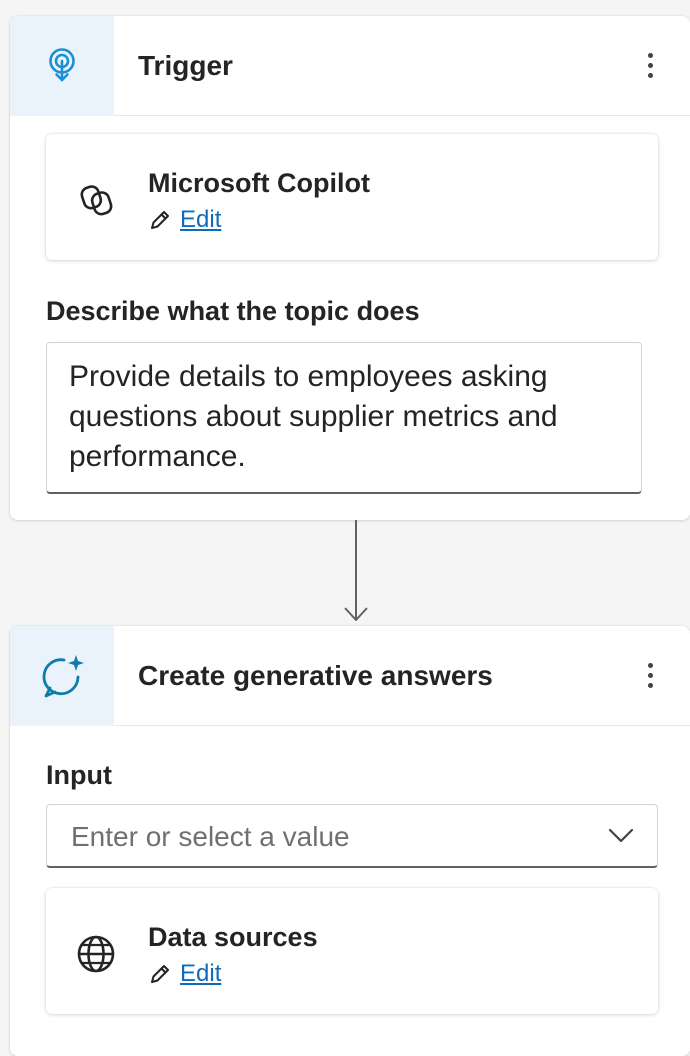 The image size is (690, 1056). Describe the element at coordinates (650, 66) in the screenshot. I see `trigger-more-options-button` at that location.